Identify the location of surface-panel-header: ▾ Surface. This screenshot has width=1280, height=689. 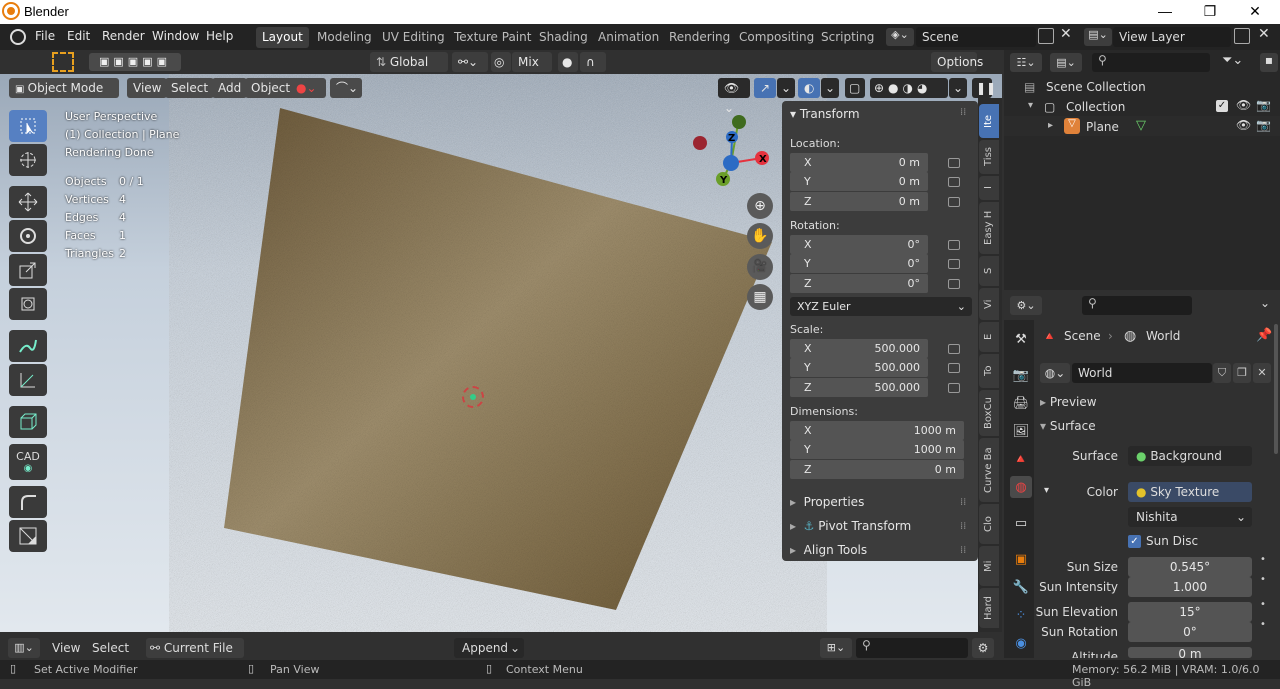
(1068, 426).